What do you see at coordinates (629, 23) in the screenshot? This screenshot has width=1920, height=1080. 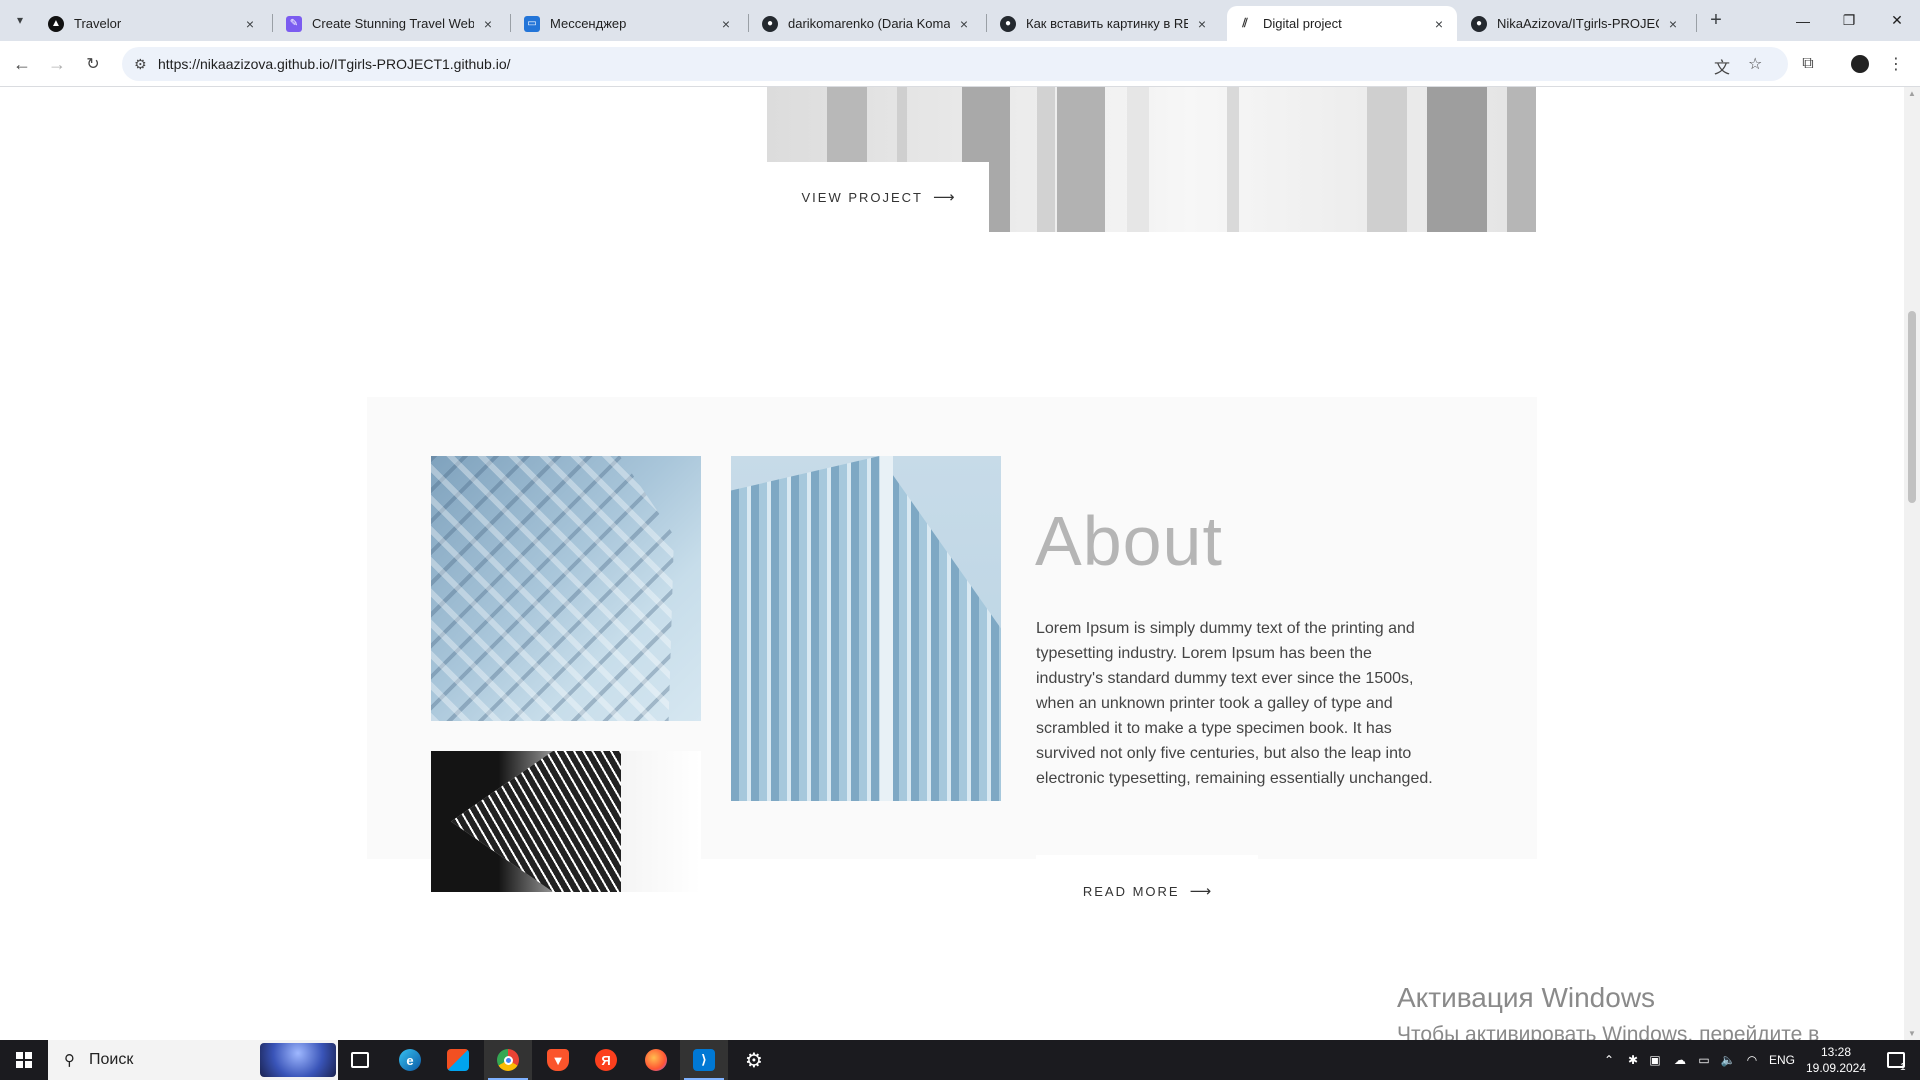 I see `tab-messenger: ▭ Мессенджер ×` at bounding box center [629, 23].